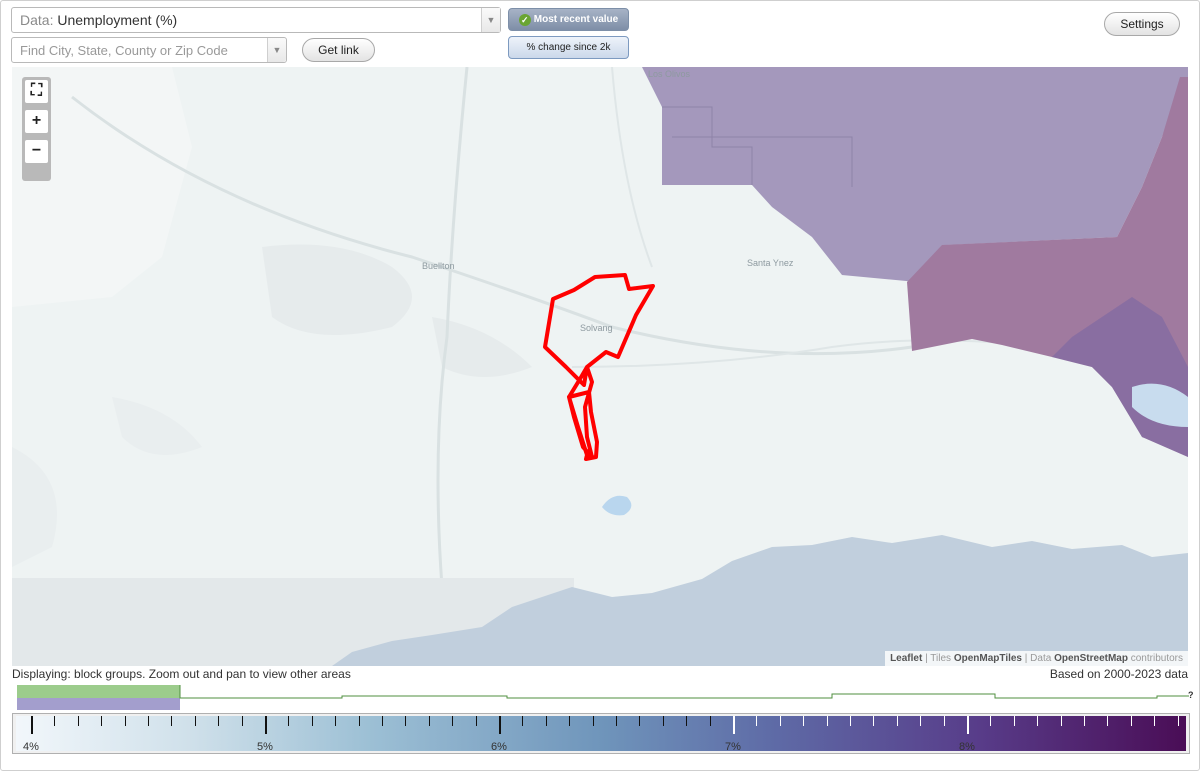 This screenshot has height=771, width=1200. What do you see at coordinates (906, 658) in the screenshot?
I see `leaflet-link: Leaflet` at bounding box center [906, 658].